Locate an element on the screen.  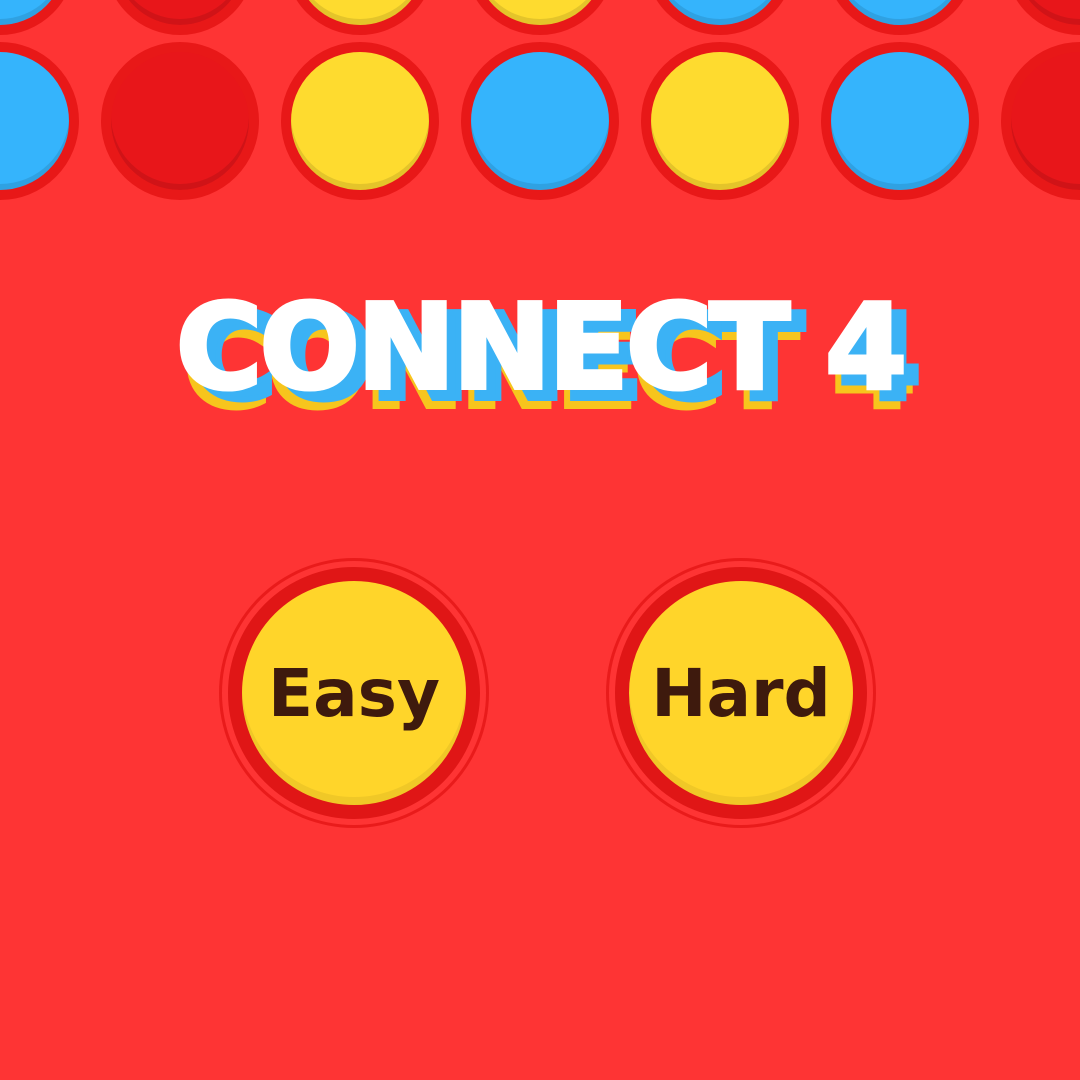
easy-button: Easy is located at coordinates (354, 693).